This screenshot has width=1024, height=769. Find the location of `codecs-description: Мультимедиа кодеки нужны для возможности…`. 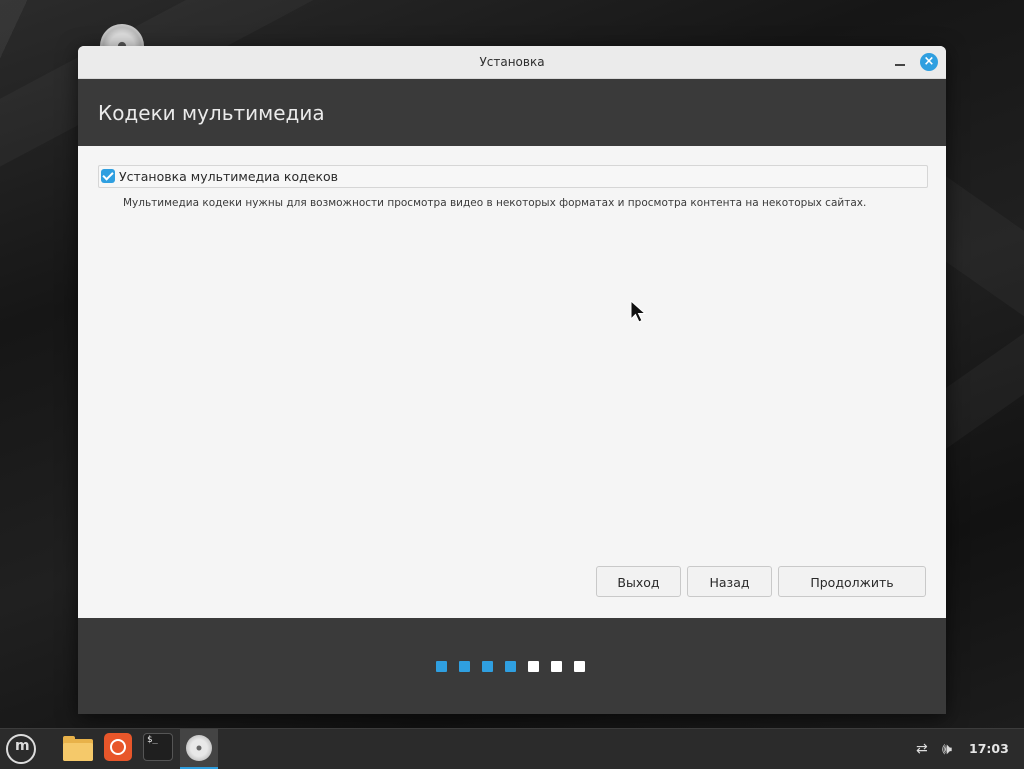

codecs-description: Мультимедиа кодеки нужны для возможности… is located at coordinates (495, 203).